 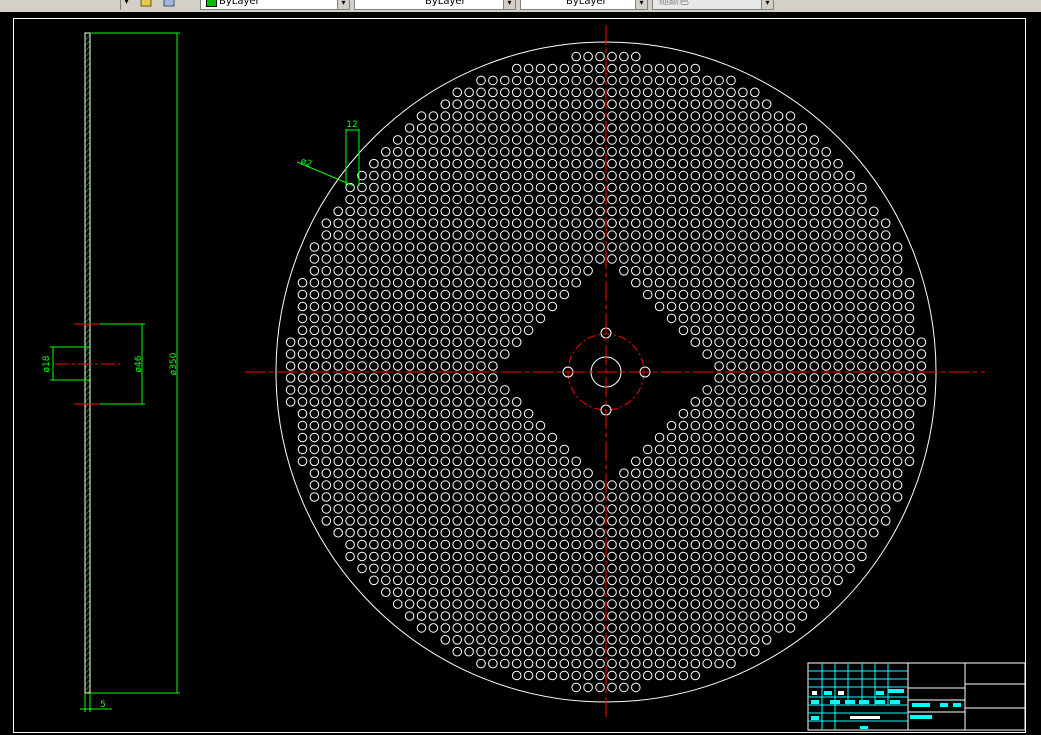 What do you see at coordinates (584, 5) in the screenshot?
I see `lineweight-control-select: ByLayer ▾` at bounding box center [584, 5].